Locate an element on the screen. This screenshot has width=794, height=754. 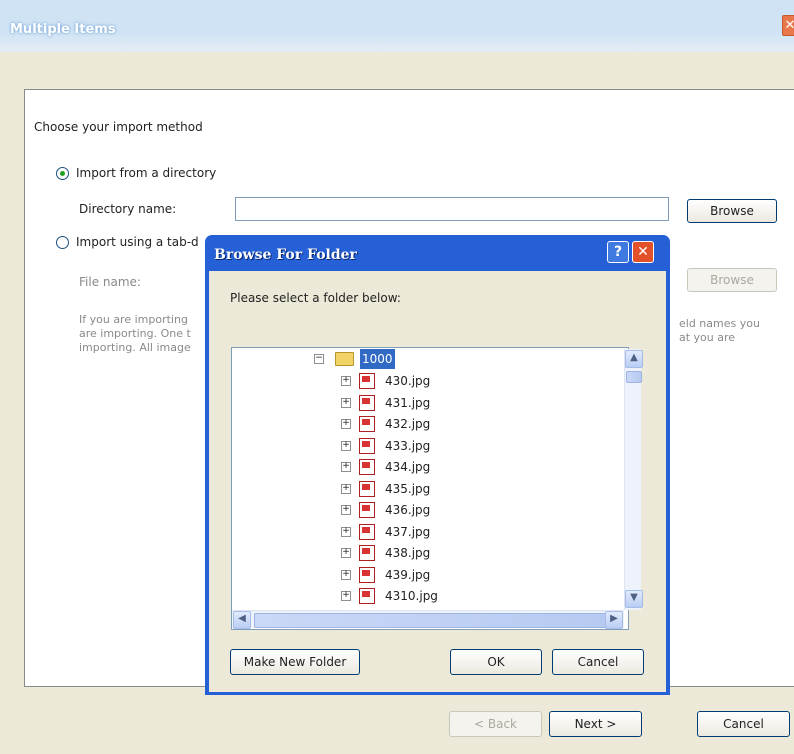
tree-item-label: 430.jpg is located at coordinates (408, 381).